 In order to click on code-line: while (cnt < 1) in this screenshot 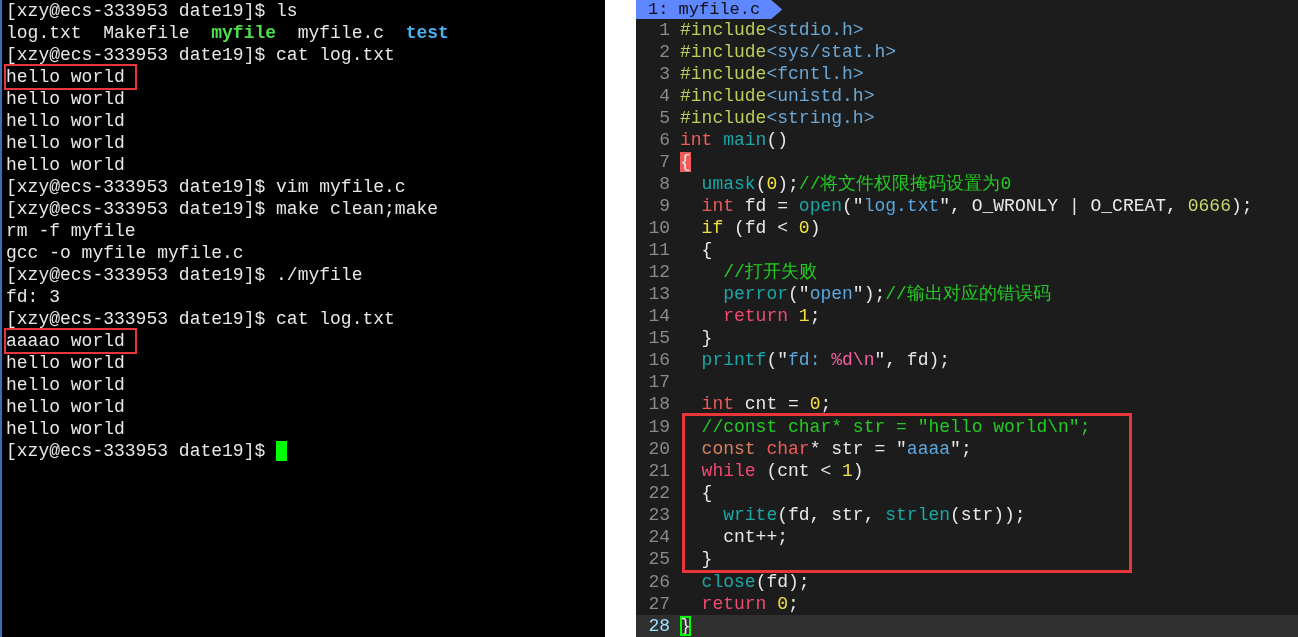, I will do `click(782, 471)`.